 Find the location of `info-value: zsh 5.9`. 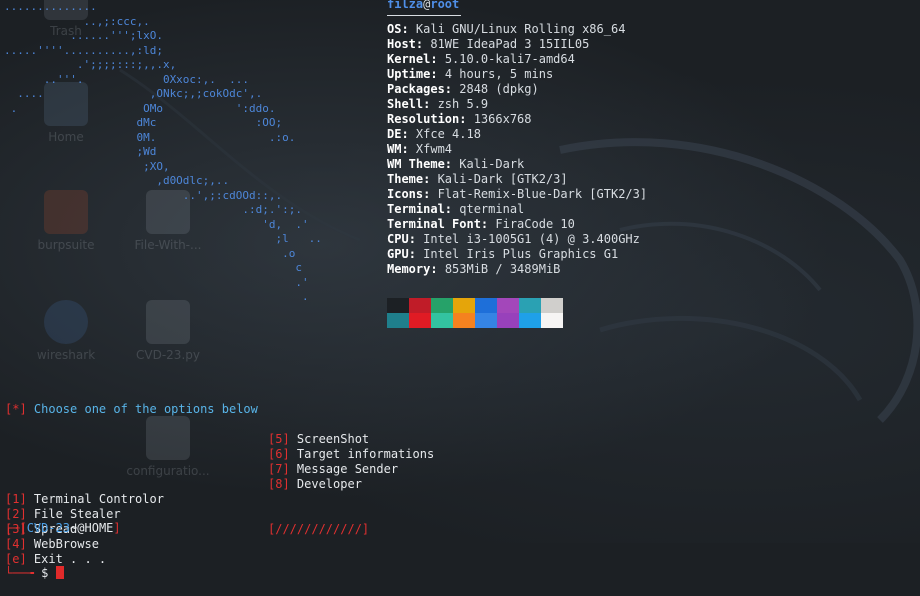

info-value: zsh 5.9 is located at coordinates (463, 104).